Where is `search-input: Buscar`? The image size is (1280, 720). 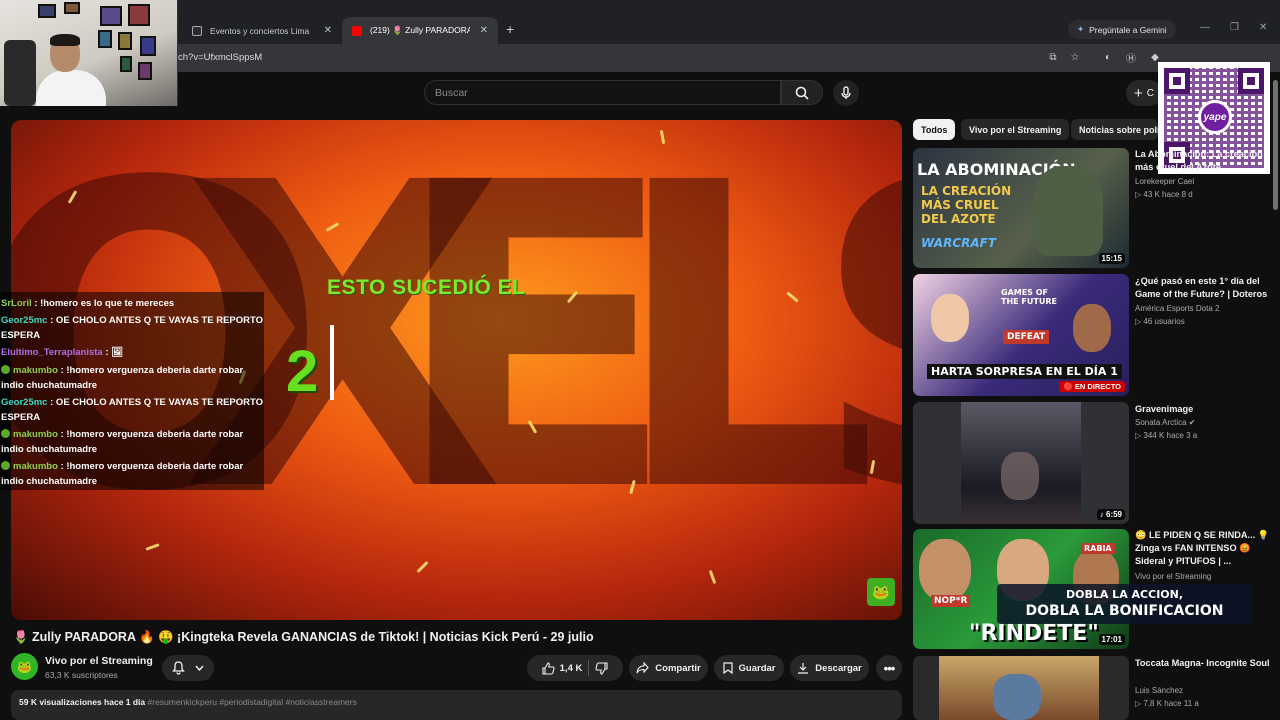
search-input: Buscar is located at coordinates (602, 92).